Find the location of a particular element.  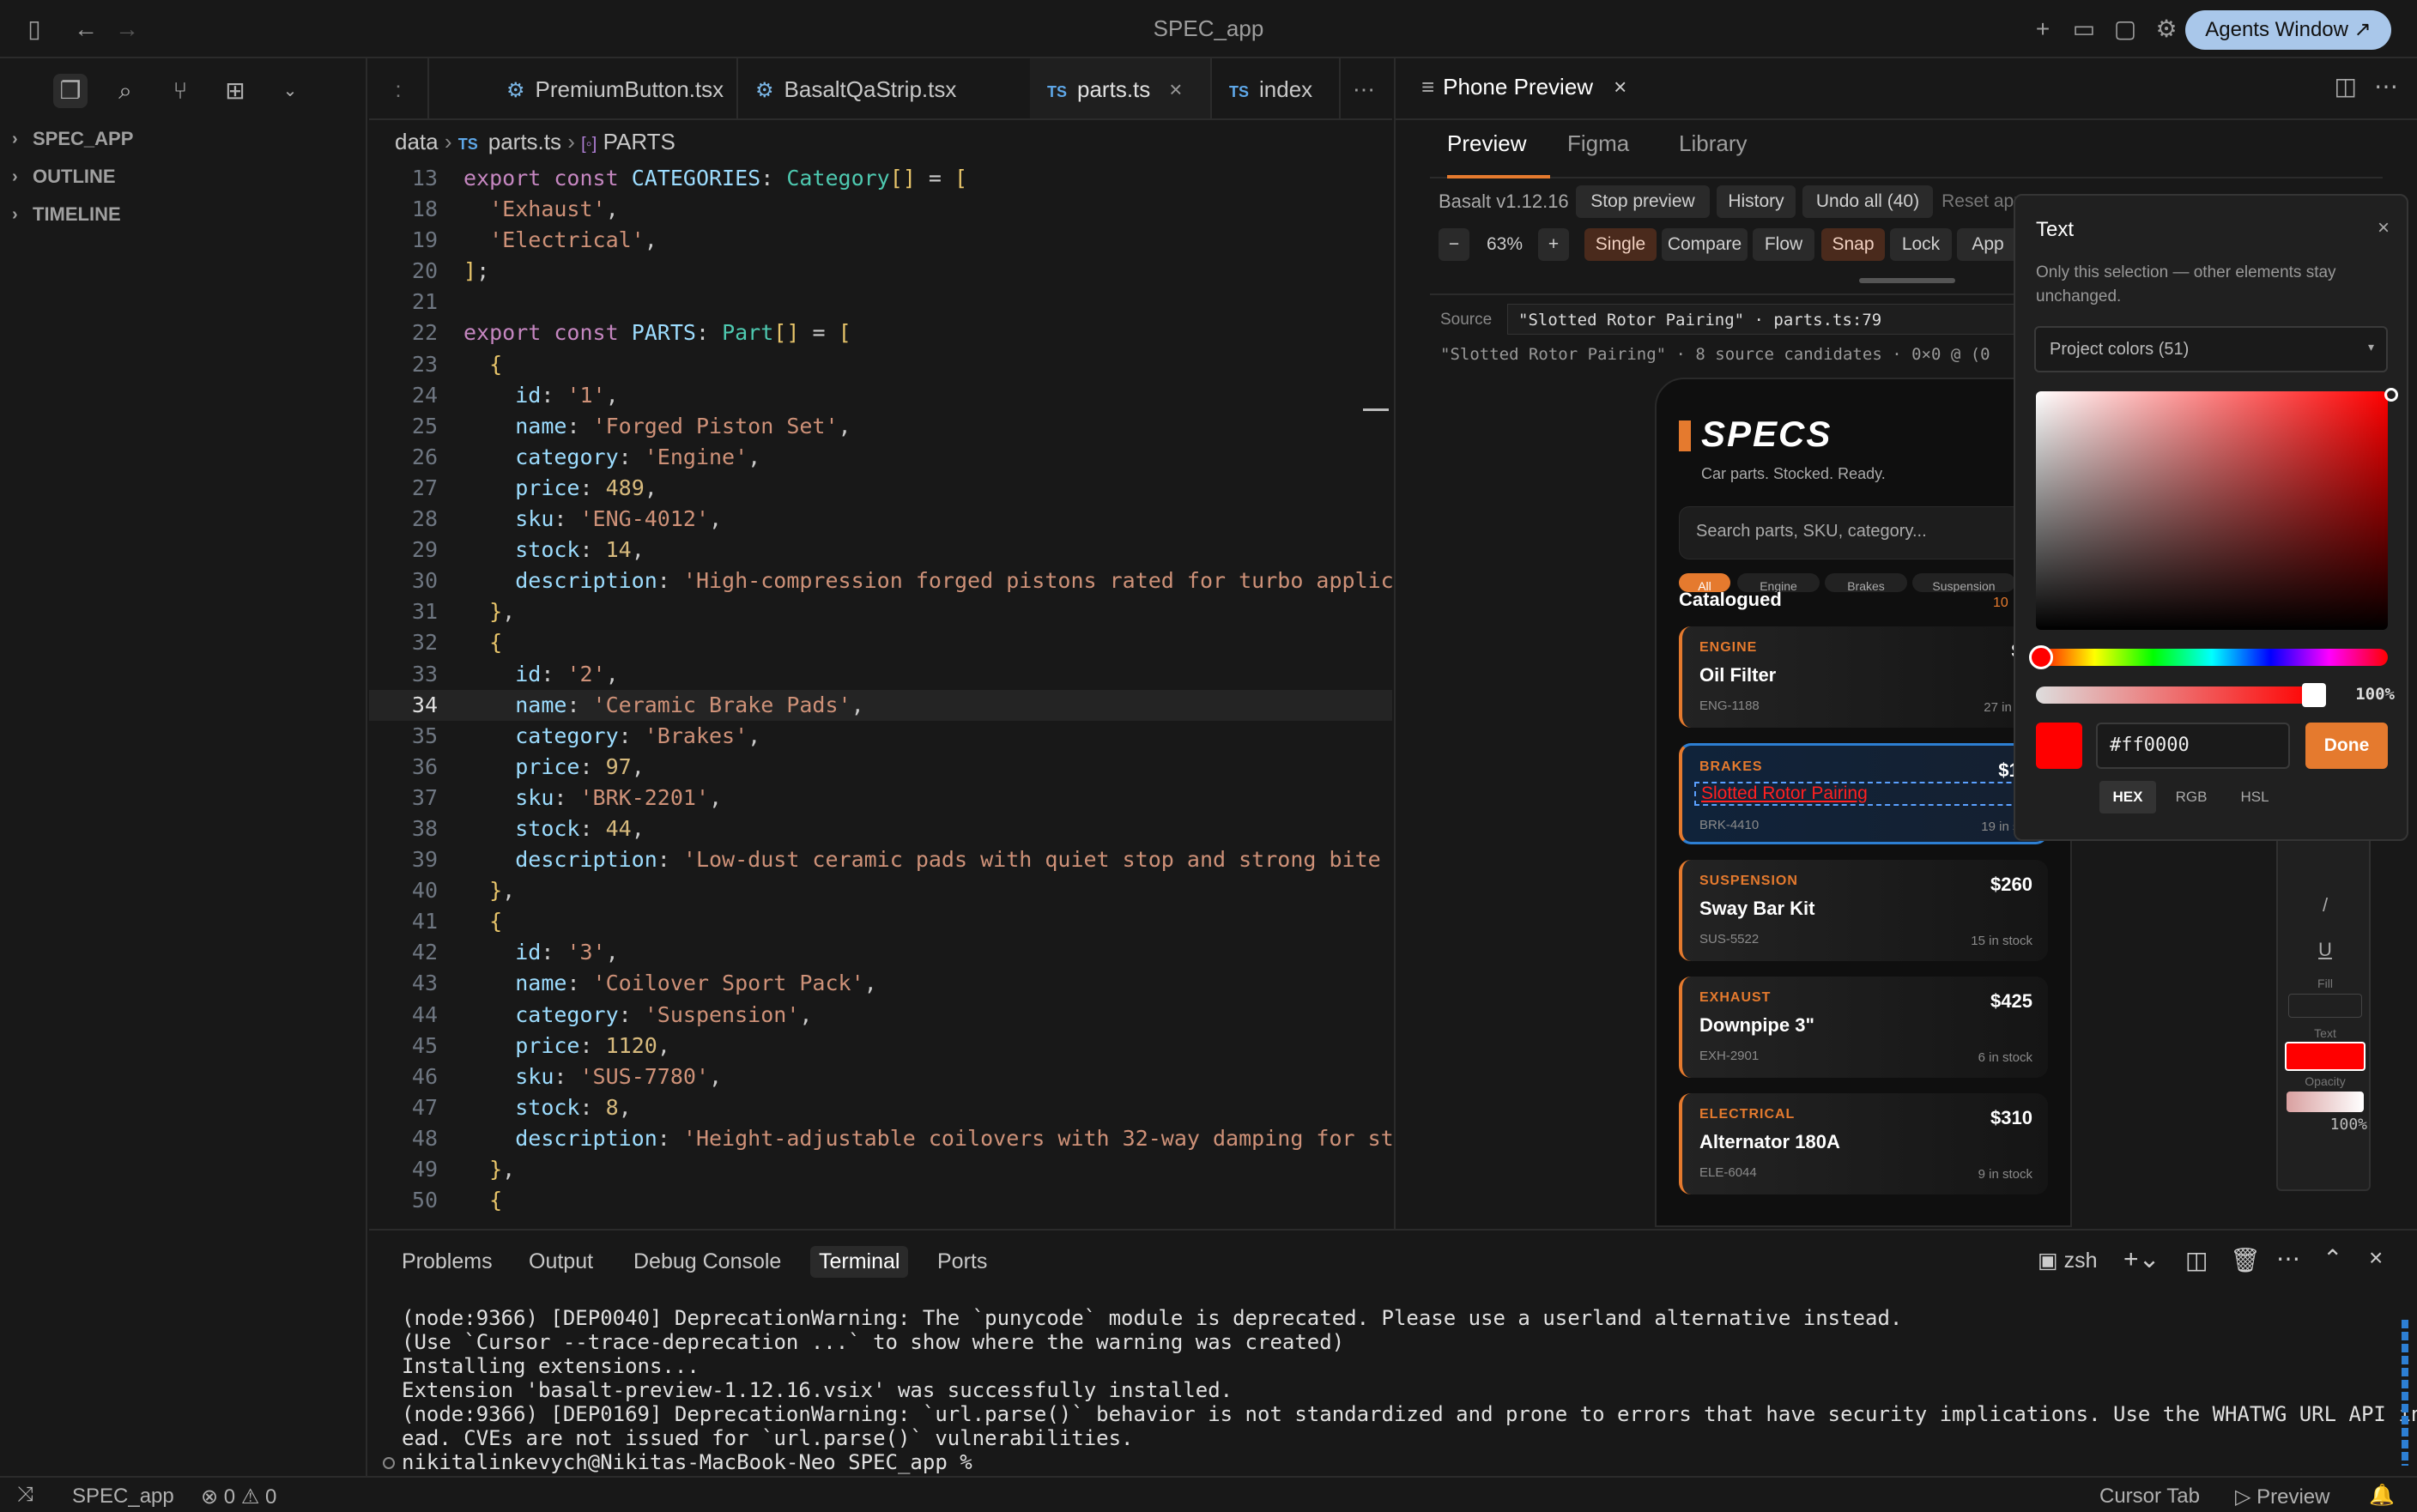

chip-brakes: Brakes is located at coordinates (1866, 582).